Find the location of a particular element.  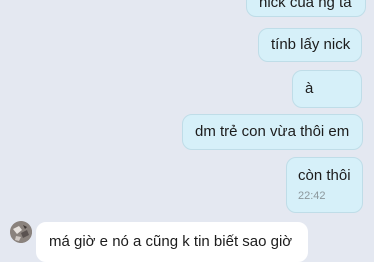

message-text: dm trẻ con vừa thôi em is located at coordinates (272, 131).